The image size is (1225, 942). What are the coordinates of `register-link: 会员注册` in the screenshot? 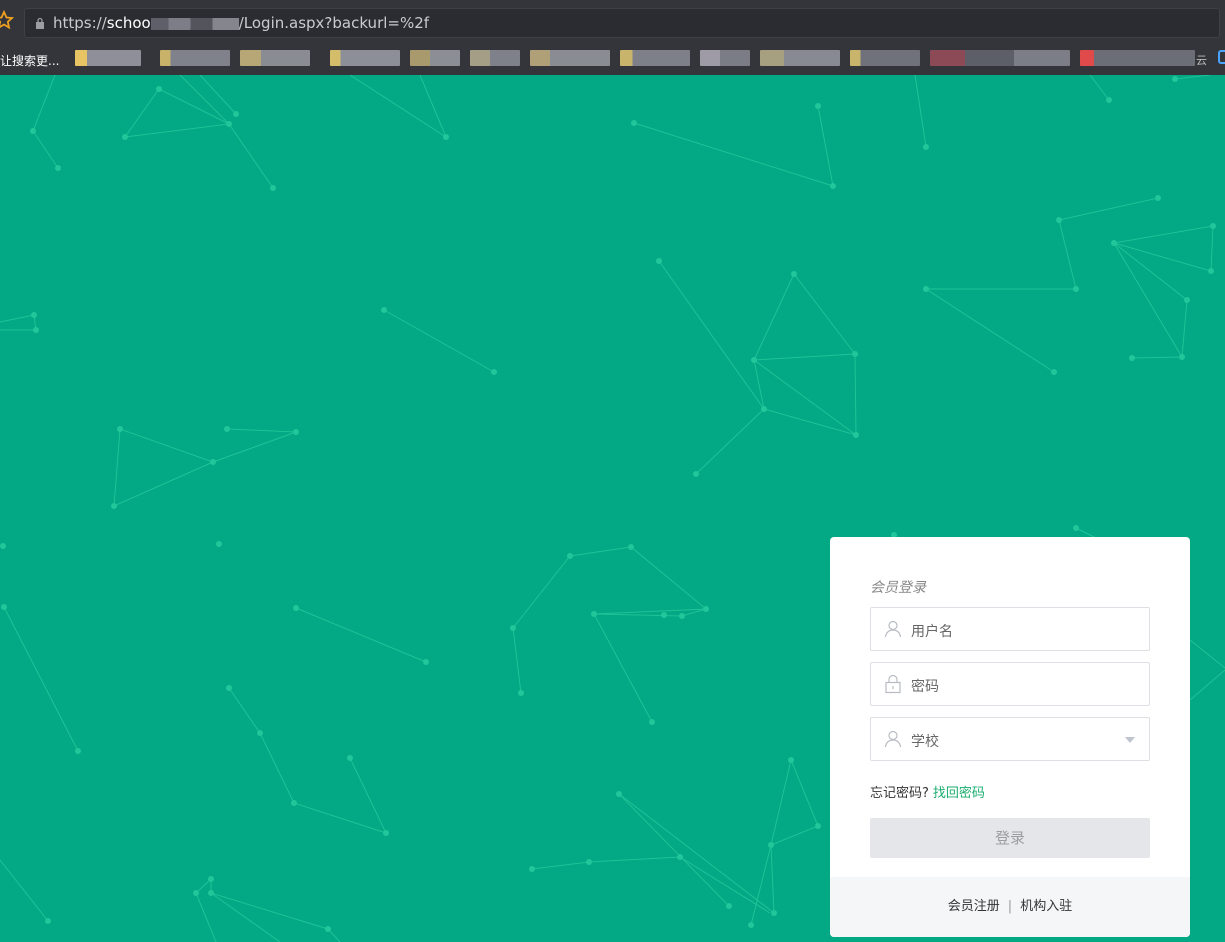 It's located at (974, 906).